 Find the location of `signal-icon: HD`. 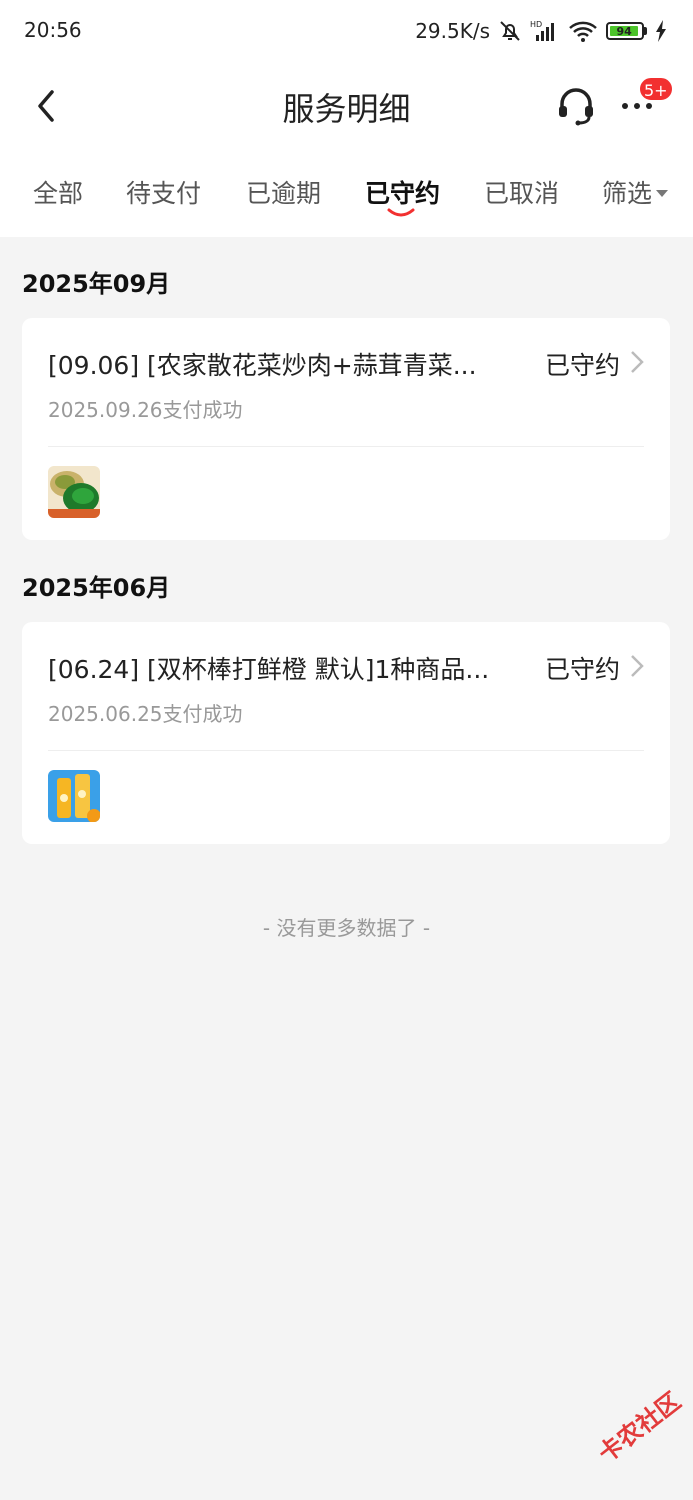

signal-icon: HD is located at coordinates (542, 30).